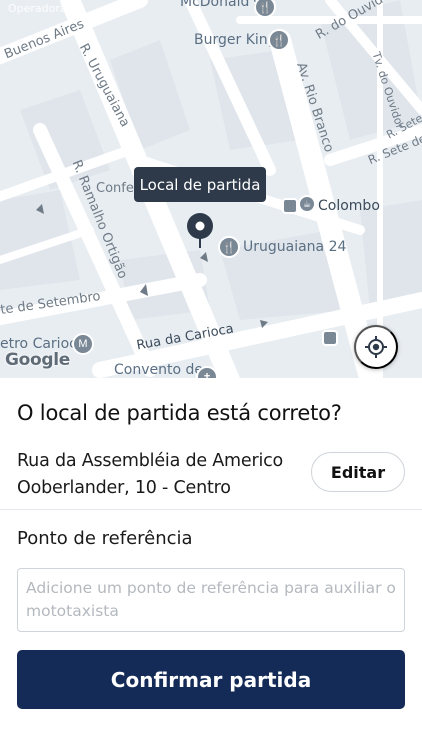 This screenshot has width=422, height=750. What do you see at coordinates (200, 230) in the screenshot?
I see `pickup-pin-icon` at bounding box center [200, 230].